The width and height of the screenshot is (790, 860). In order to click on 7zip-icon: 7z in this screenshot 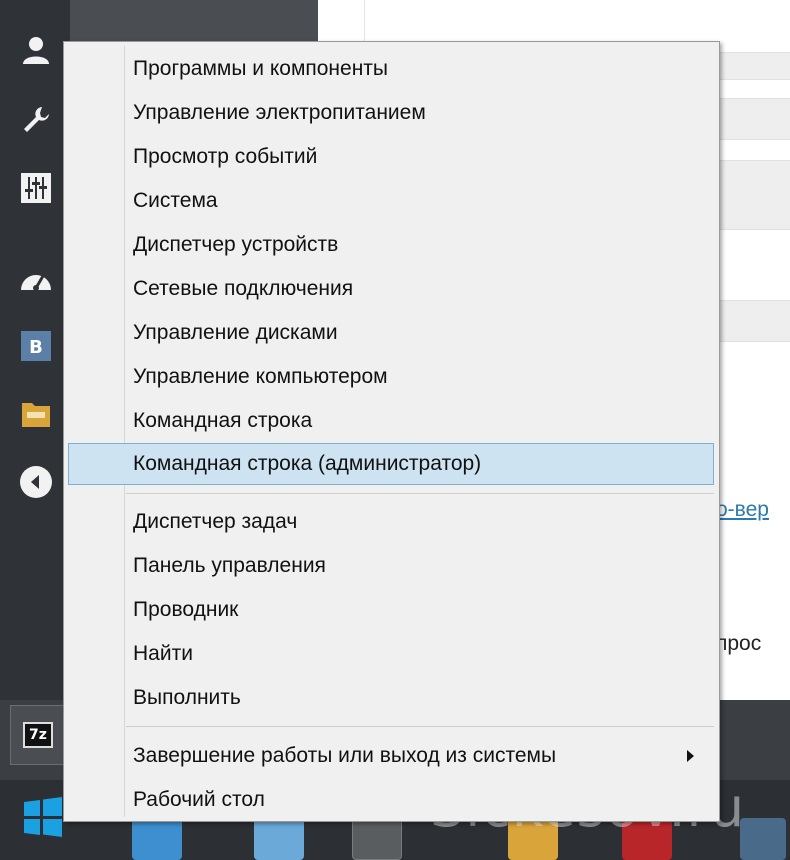, I will do `click(38, 735)`.